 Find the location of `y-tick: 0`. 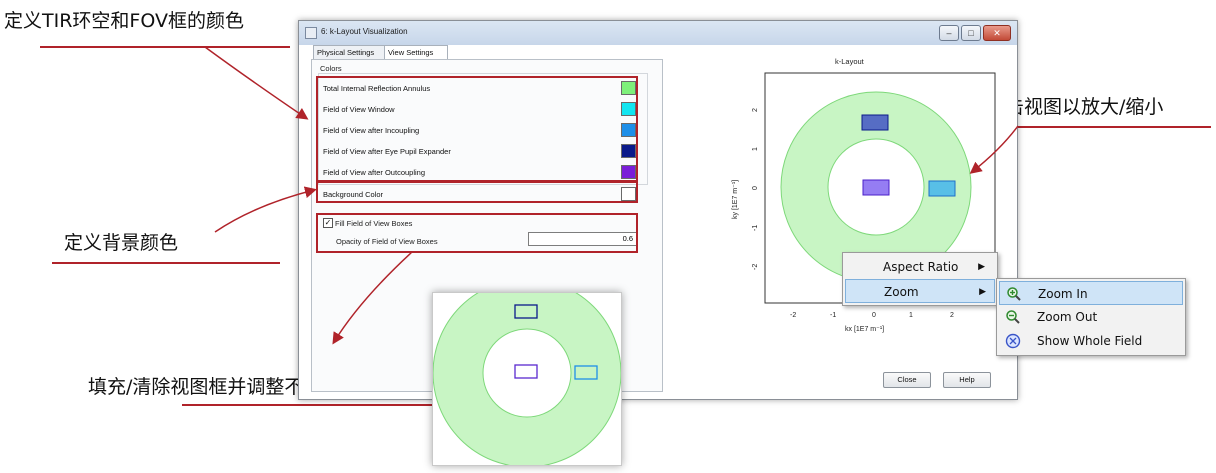

y-tick: 0 is located at coordinates (755, 188).